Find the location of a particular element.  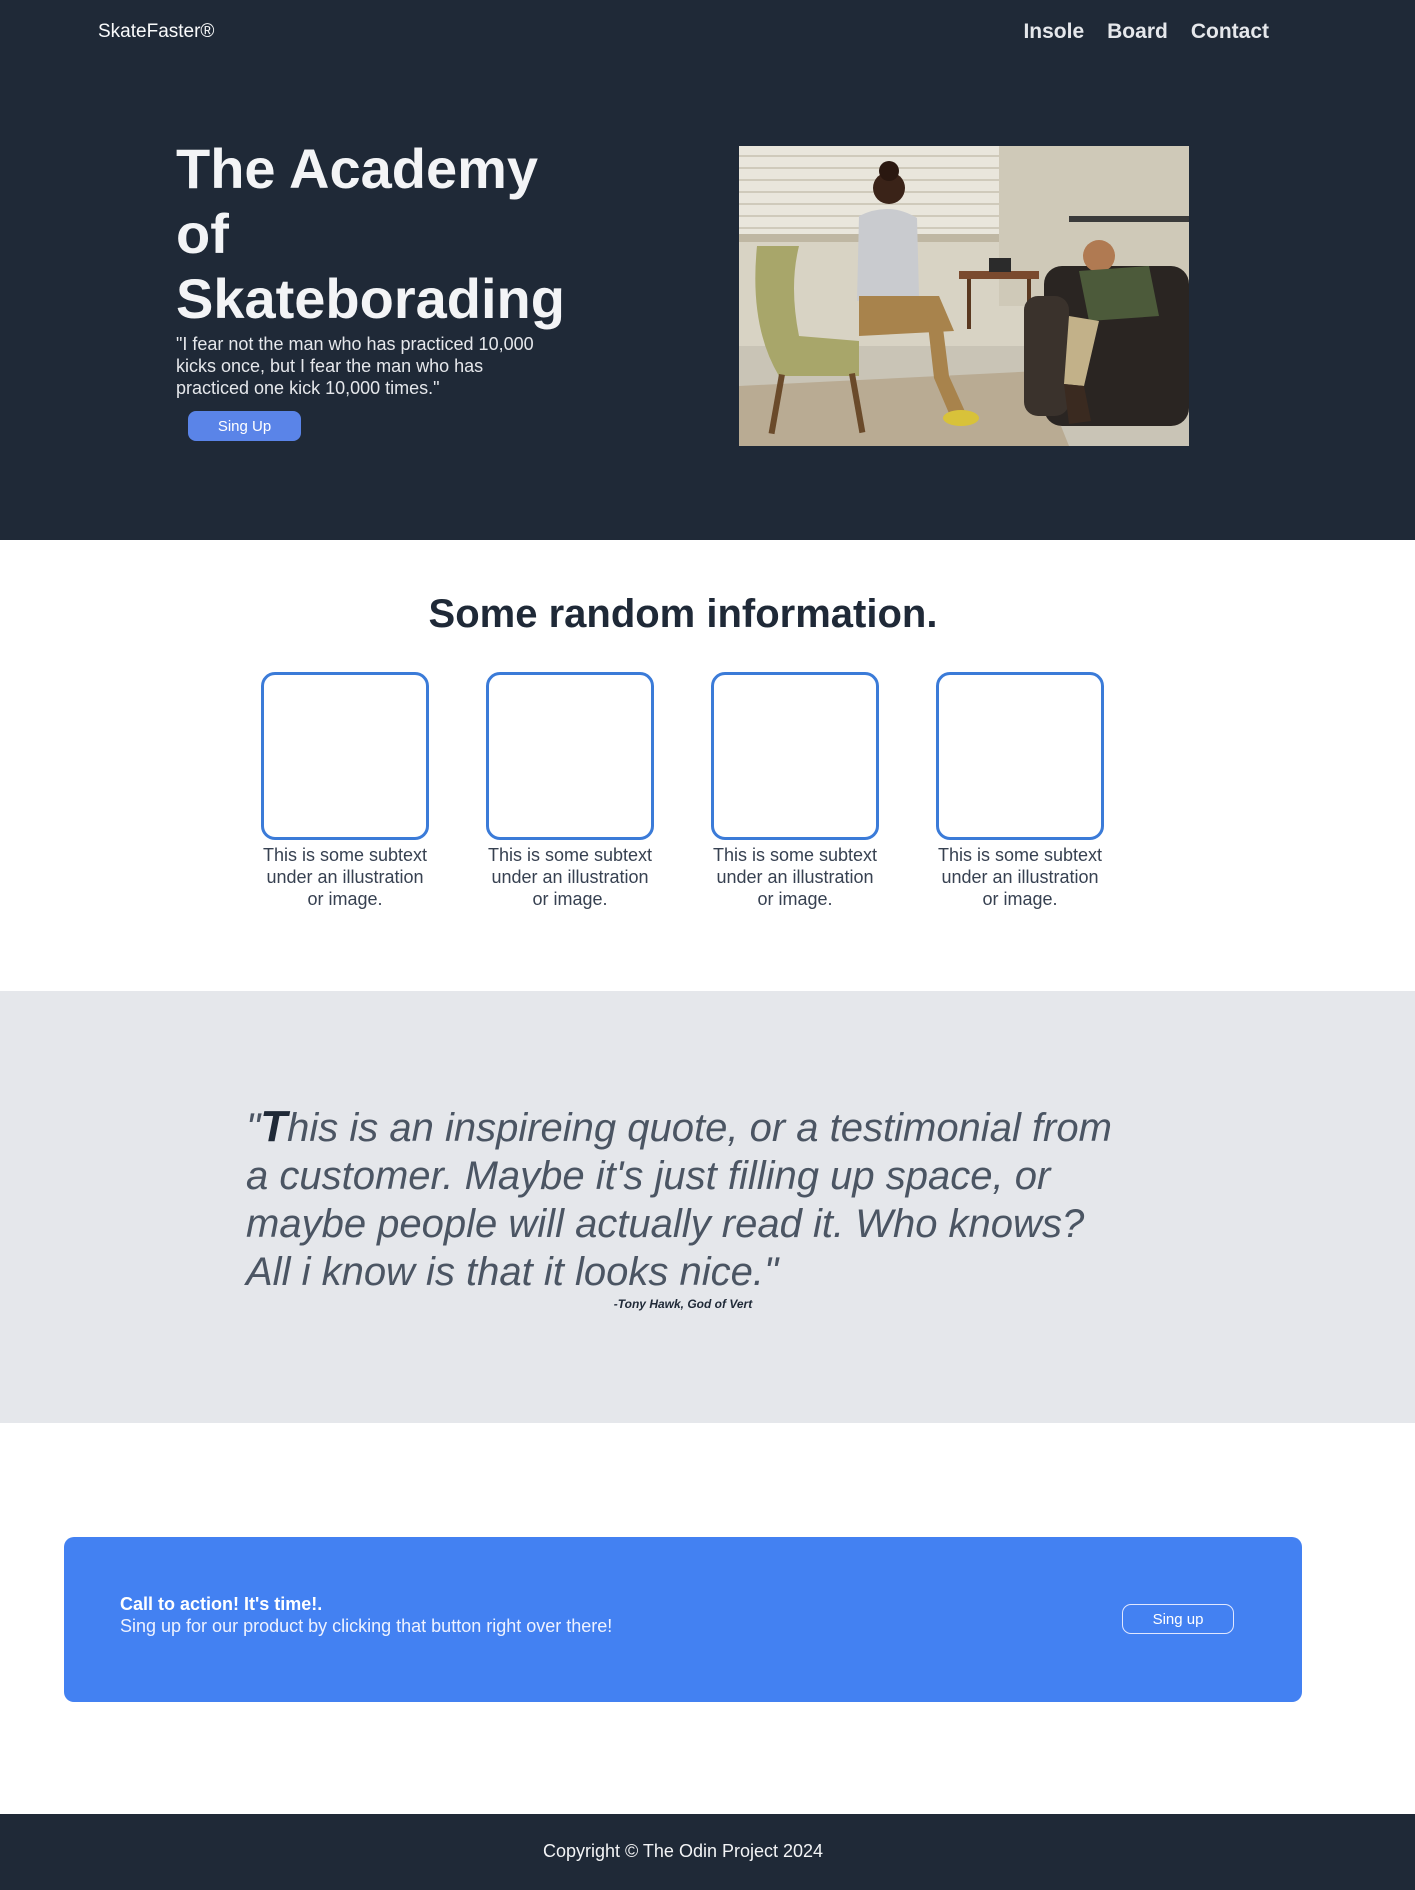

site-logo: SkateFaster® is located at coordinates (156, 32).